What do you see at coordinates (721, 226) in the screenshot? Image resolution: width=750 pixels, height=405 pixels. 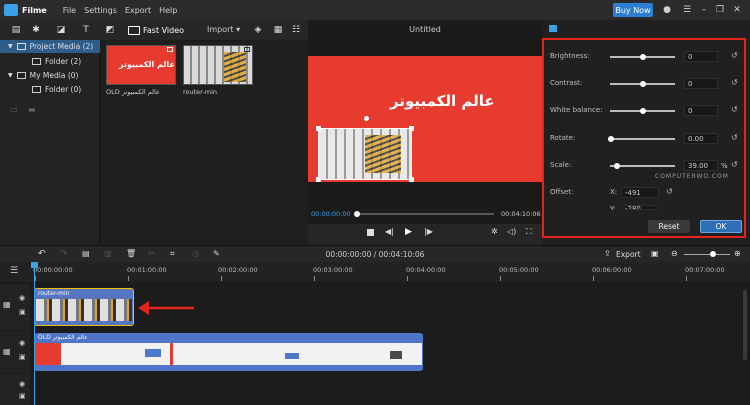 I see `ok-button: OK` at bounding box center [721, 226].